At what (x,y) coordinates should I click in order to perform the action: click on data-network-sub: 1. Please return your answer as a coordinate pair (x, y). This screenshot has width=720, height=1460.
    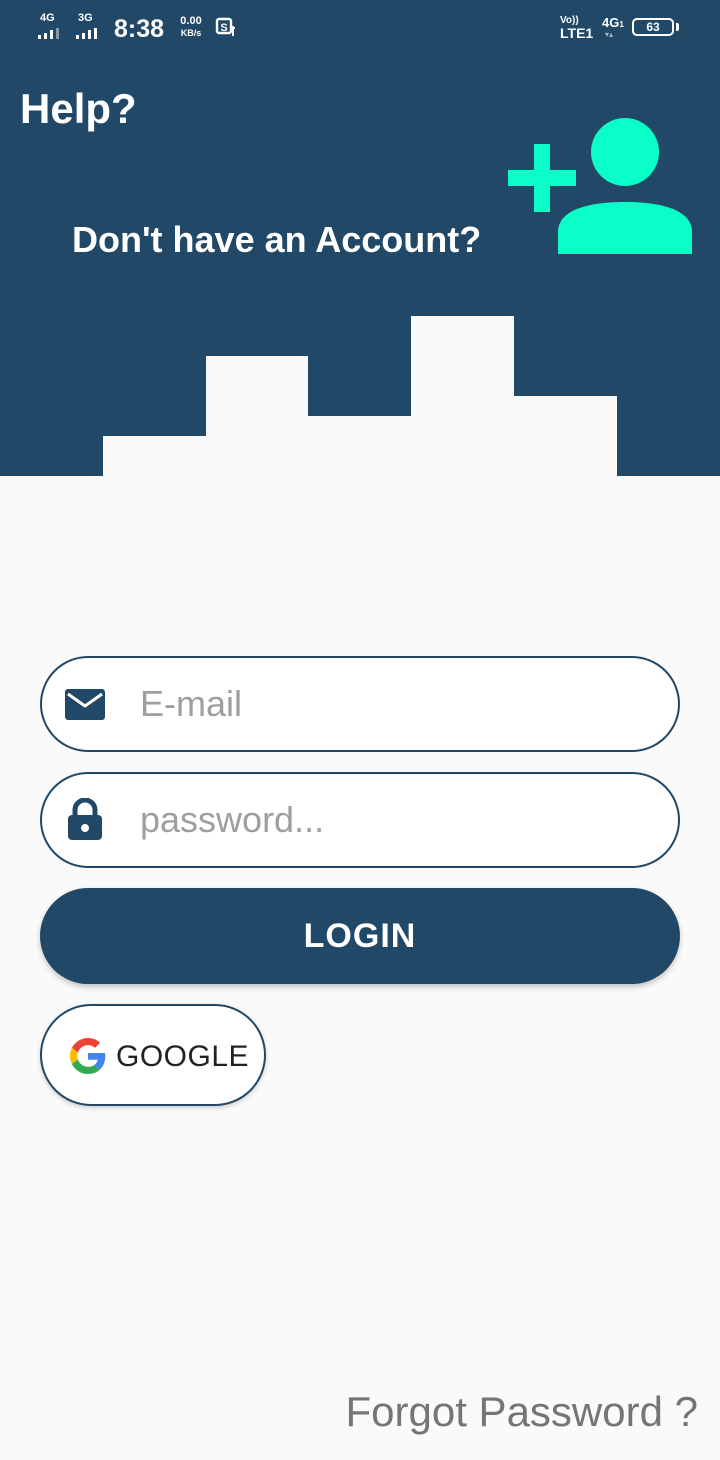
    Looking at the image, I should click on (621, 24).